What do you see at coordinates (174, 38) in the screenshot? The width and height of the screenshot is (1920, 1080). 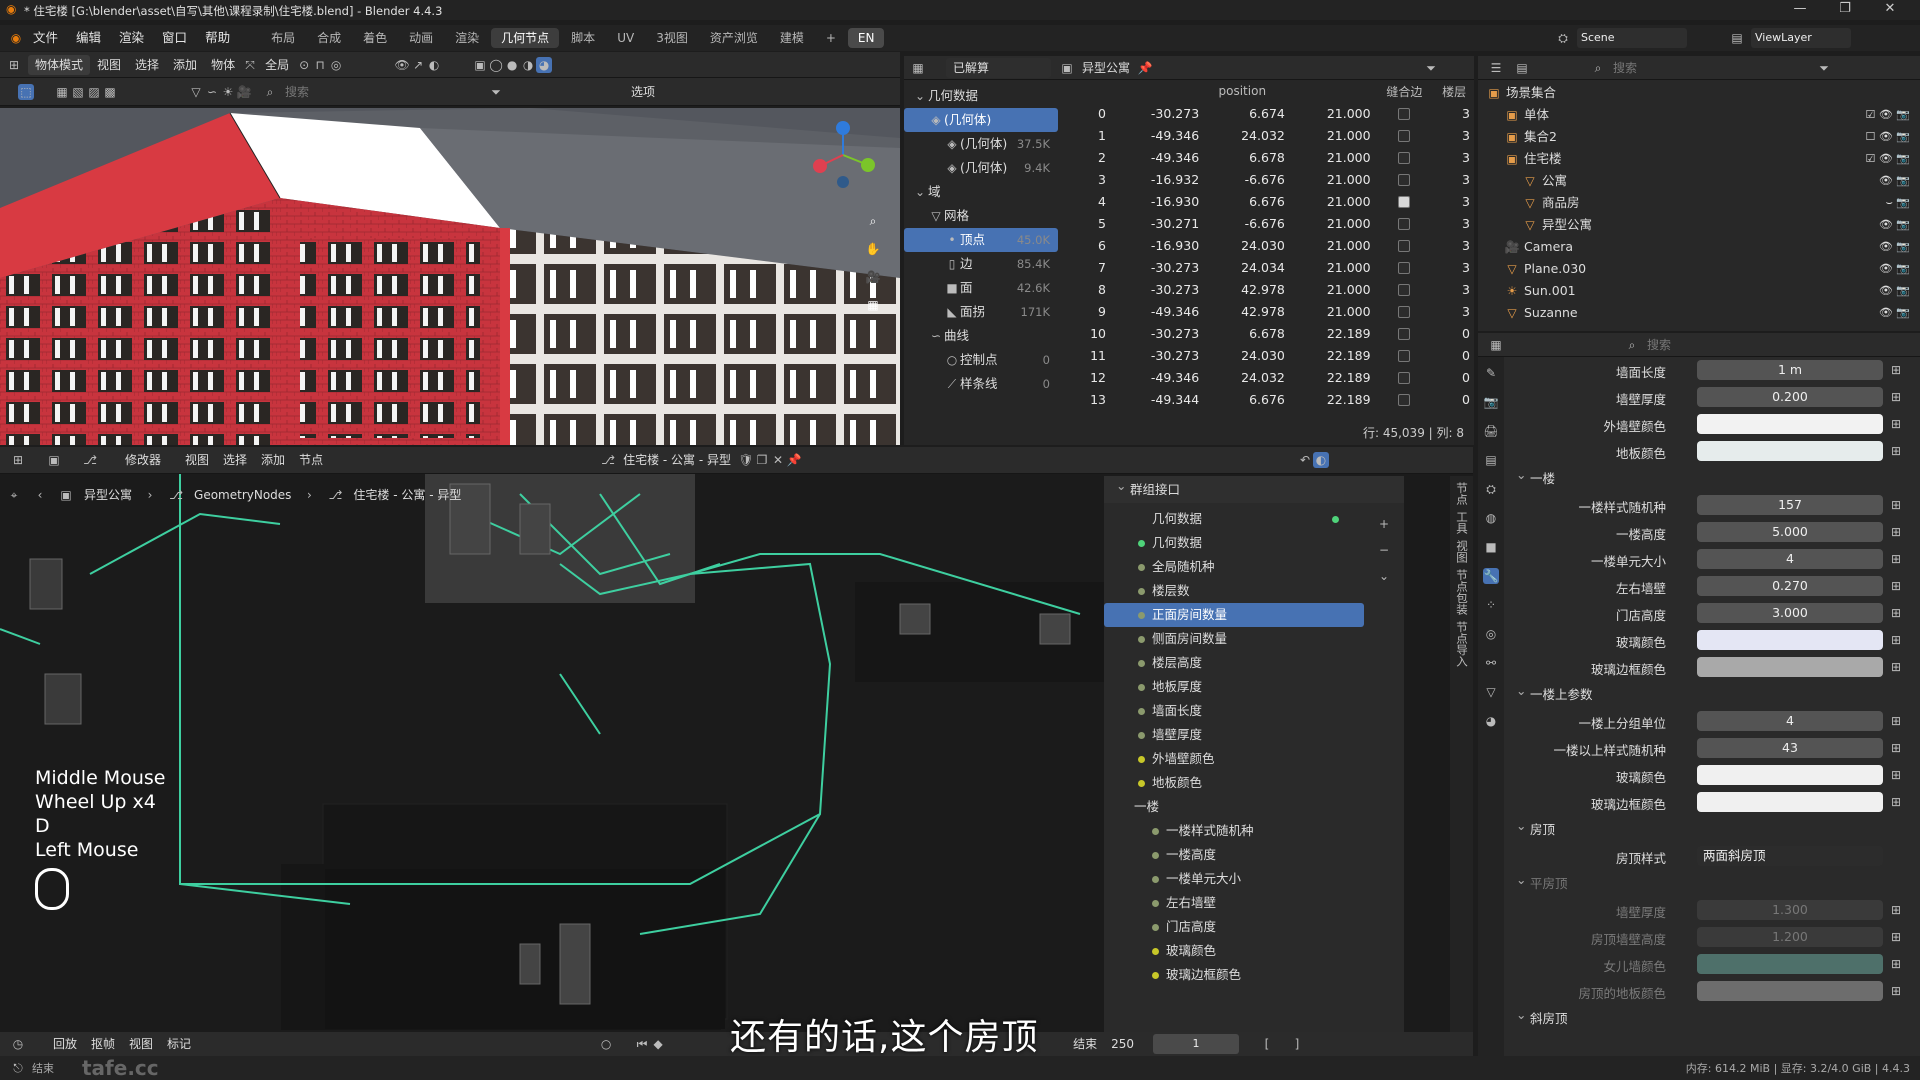 I see `menu-window: 窗口` at bounding box center [174, 38].